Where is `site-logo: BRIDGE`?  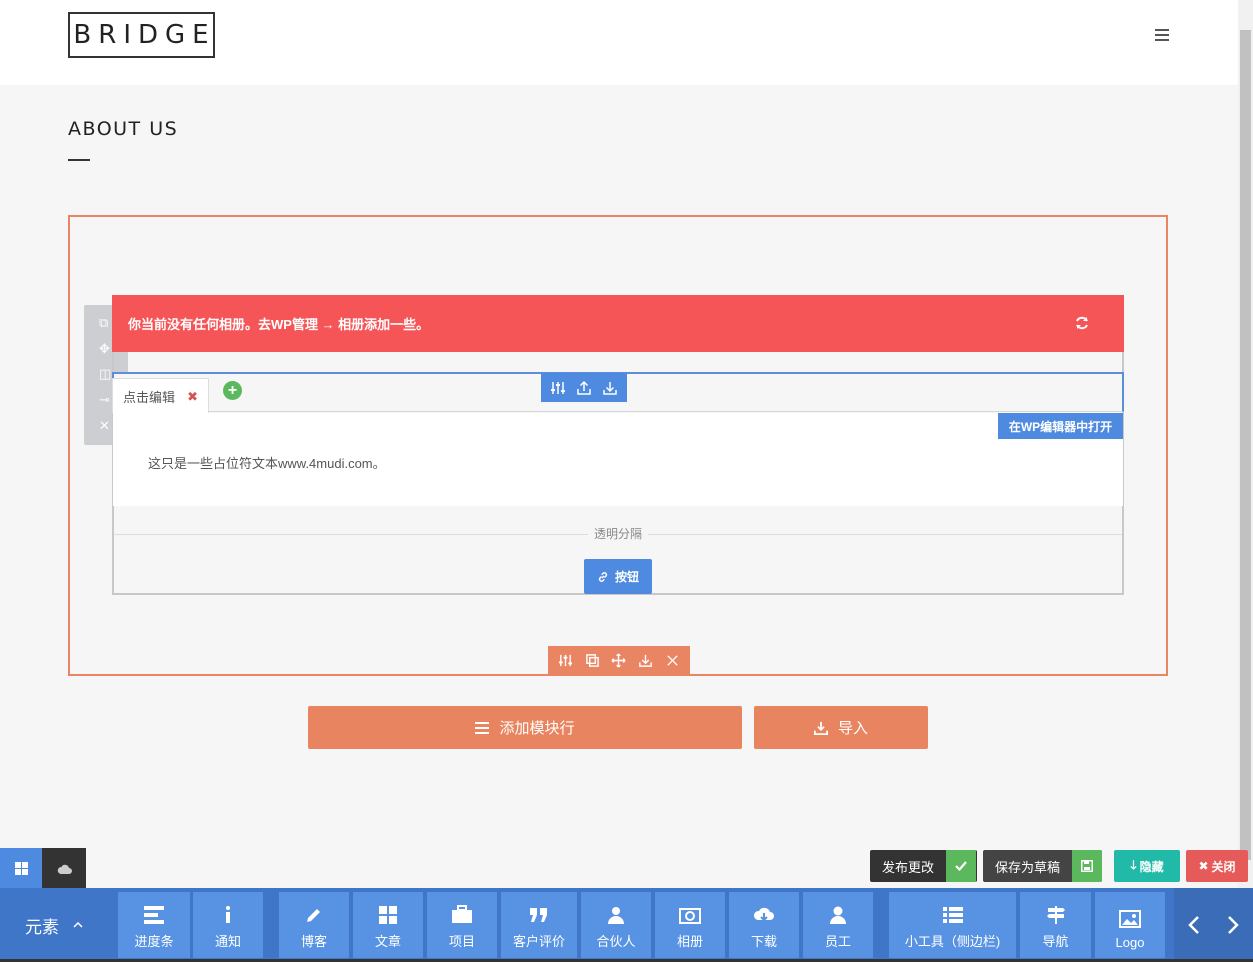
site-logo: BRIDGE is located at coordinates (141, 35).